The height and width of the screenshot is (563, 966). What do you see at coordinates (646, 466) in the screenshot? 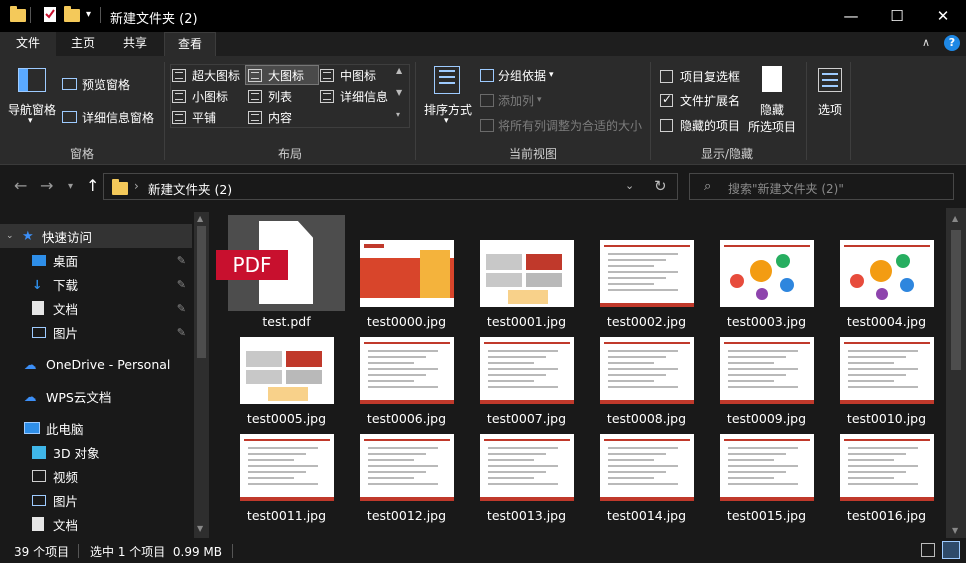
I see `file-item: test0014.jpg` at bounding box center [646, 466].